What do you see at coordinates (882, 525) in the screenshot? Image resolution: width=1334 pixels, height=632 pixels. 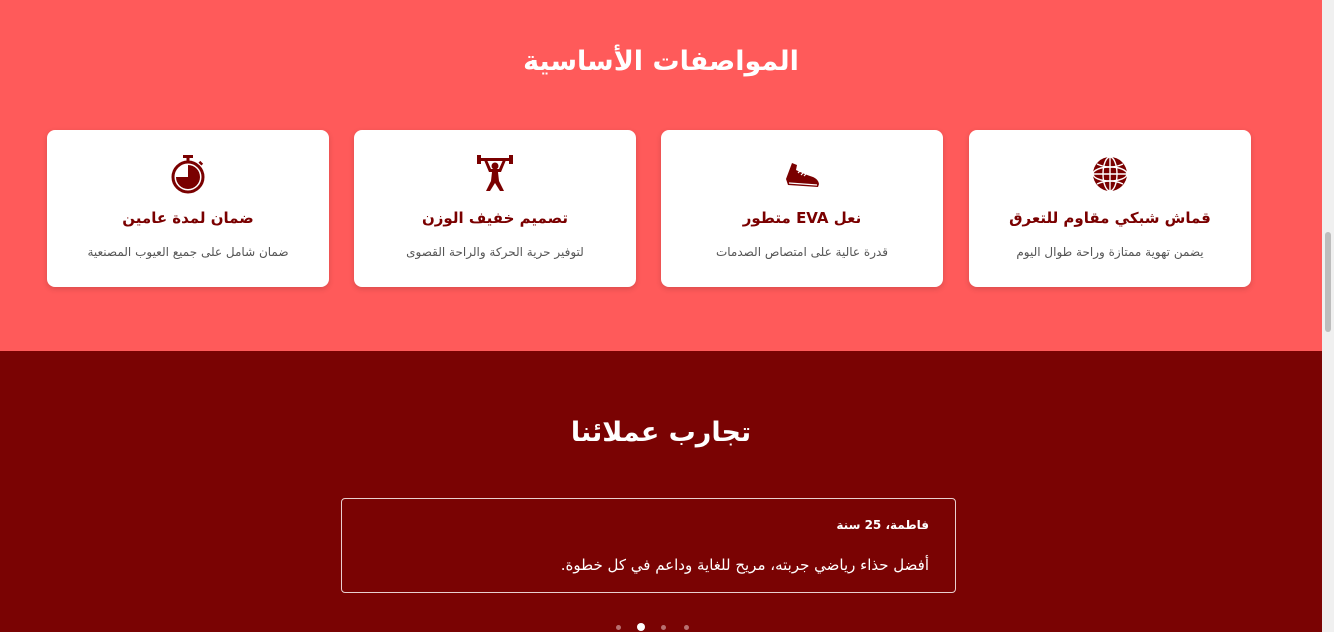 I see `testimonial-author: فاطمة، 25 سنة` at bounding box center [882, 525].